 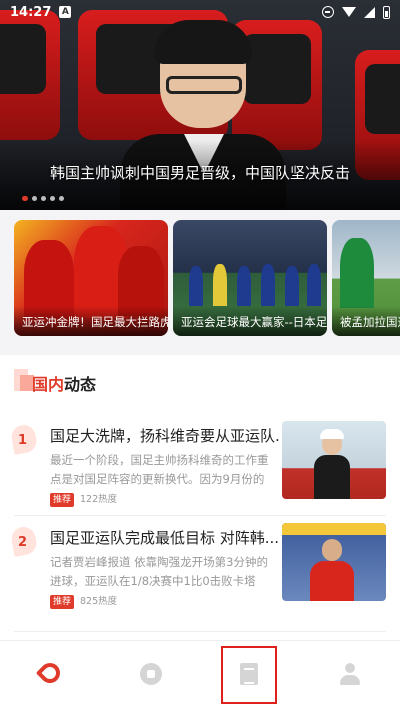 I want to click on rank-badge: 1, so click(x=24, y=439).